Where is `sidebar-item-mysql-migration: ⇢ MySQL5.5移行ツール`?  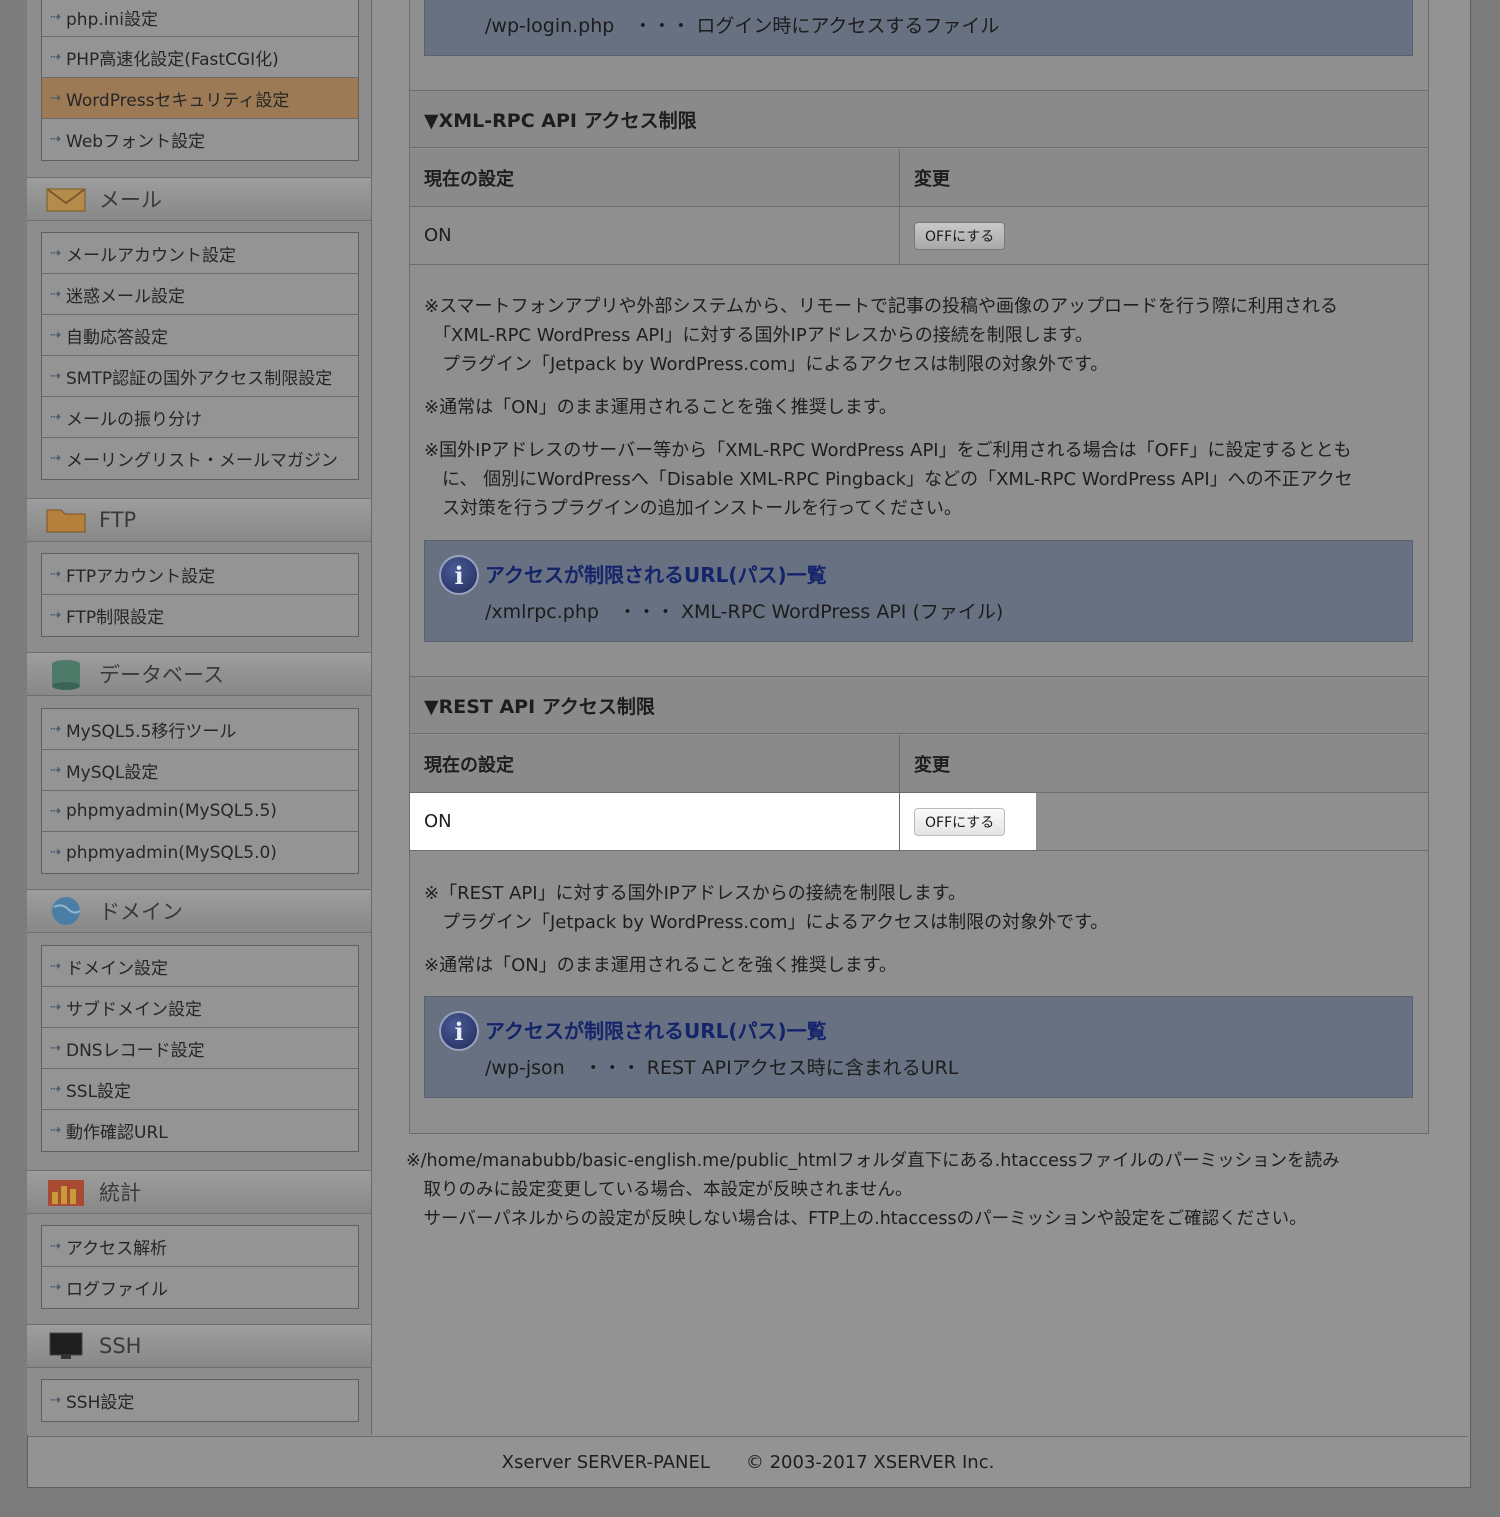 sidebar-item-mysql-migration: ⇢ MySQL5.5移行ツール is located at coordinates (200, 729).